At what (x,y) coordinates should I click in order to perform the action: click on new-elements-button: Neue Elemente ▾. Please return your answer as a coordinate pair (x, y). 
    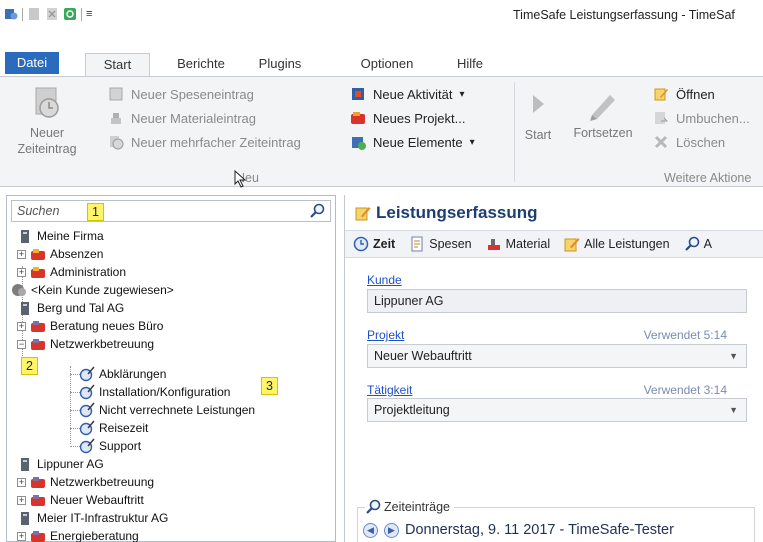
    Looking at the image, I should click on (412, 142).